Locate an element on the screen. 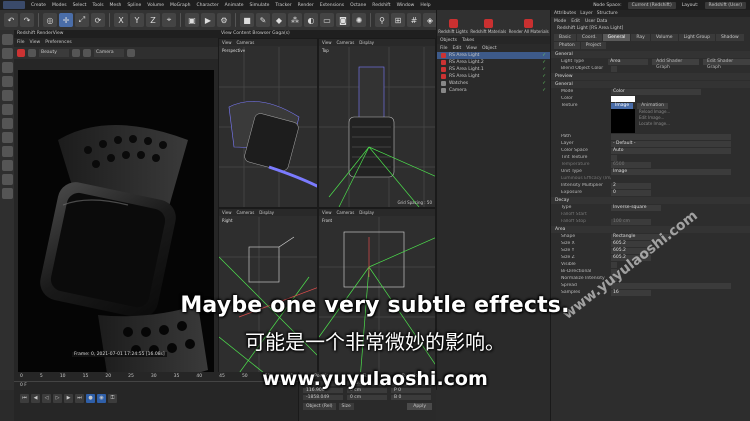 The image size is (750, 421). camera-icon: ◙ is located at coordinates (343, 20).